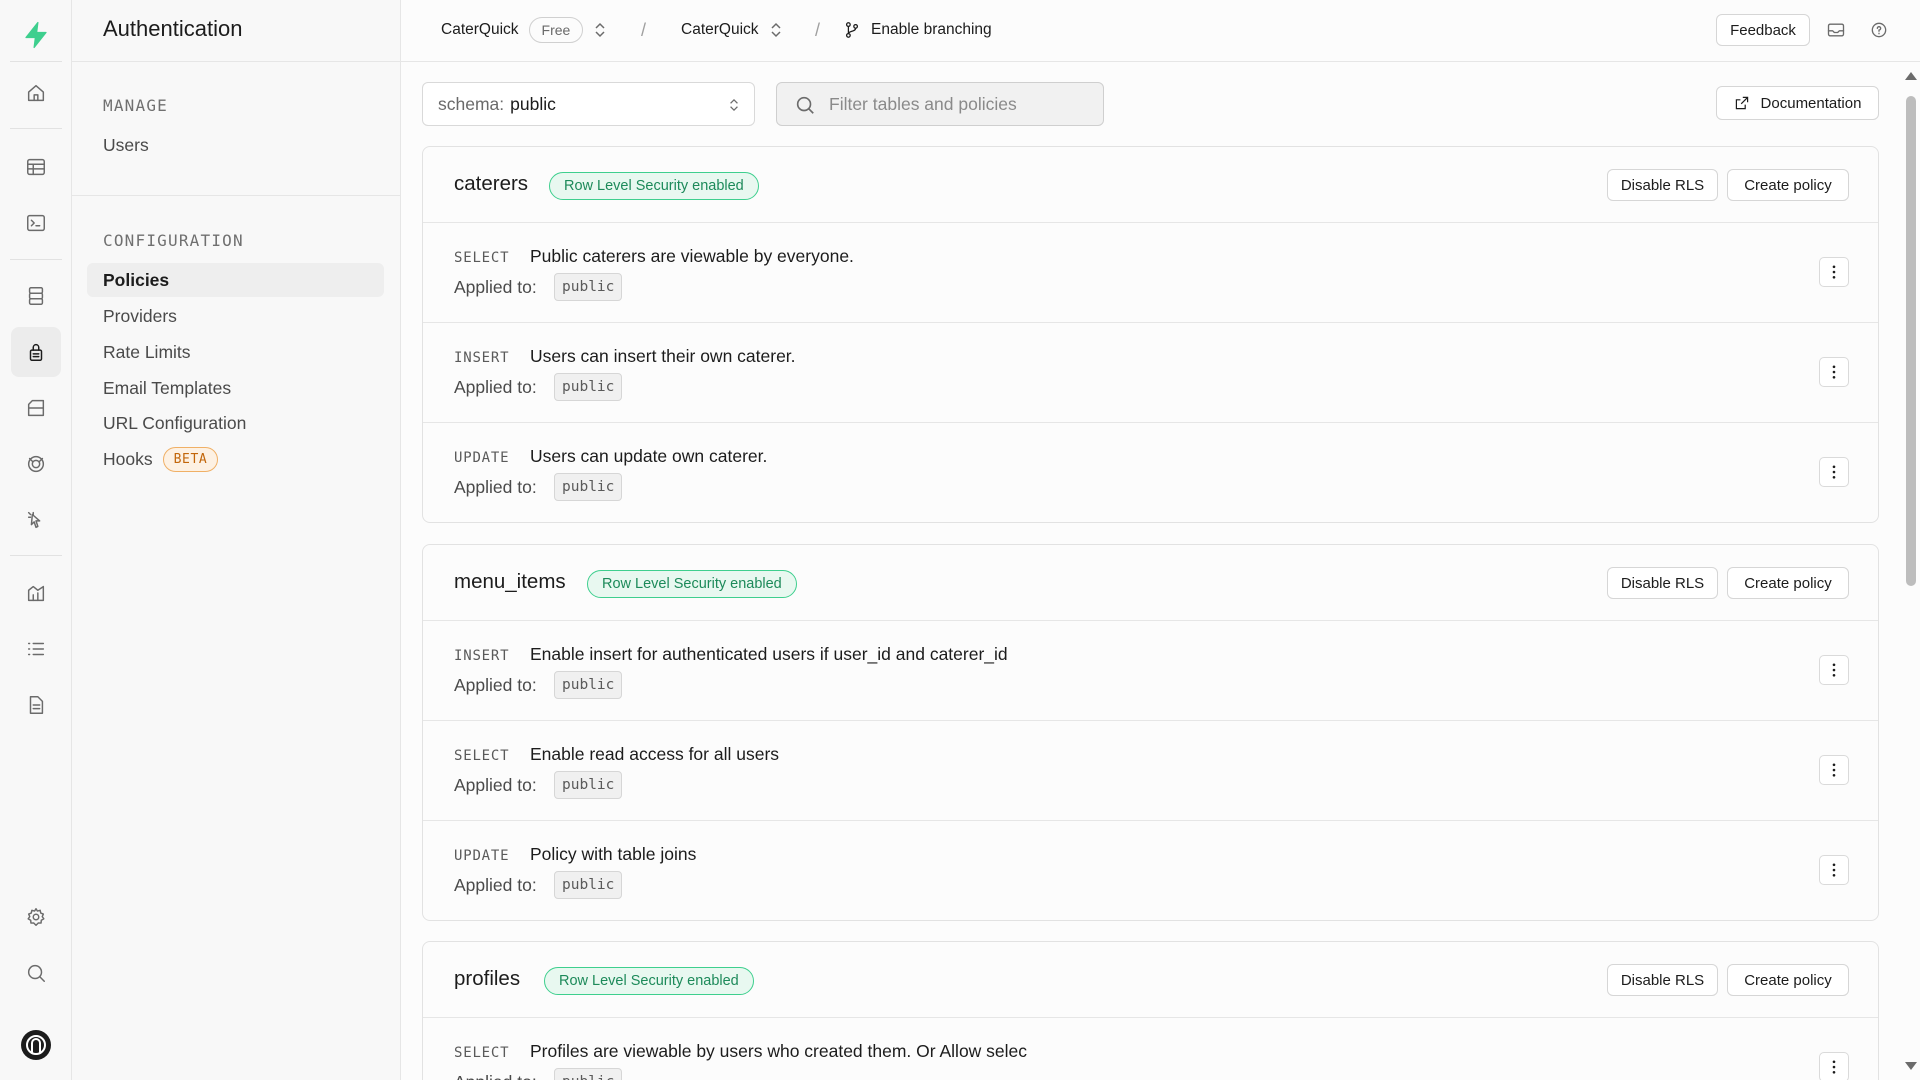  I want to click on sidebar-item-policies: Policies, so click(235, 280).